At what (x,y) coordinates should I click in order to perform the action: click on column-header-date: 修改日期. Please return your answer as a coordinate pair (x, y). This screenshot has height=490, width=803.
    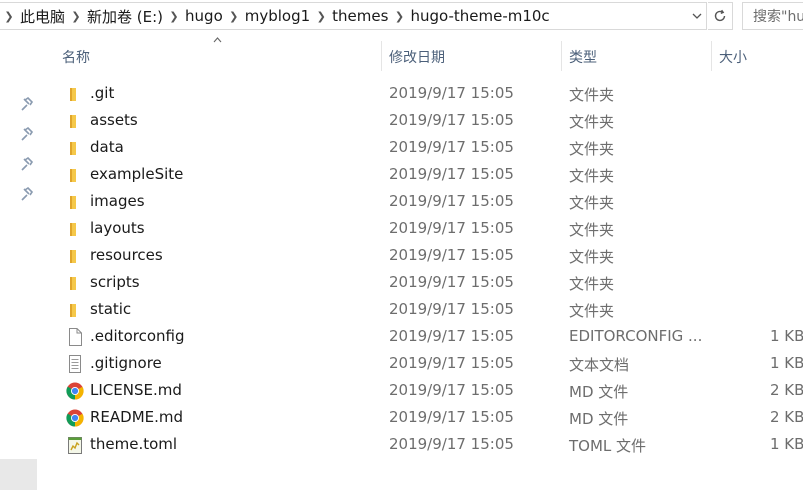
    Looking at the image, I should click on (417, 57).